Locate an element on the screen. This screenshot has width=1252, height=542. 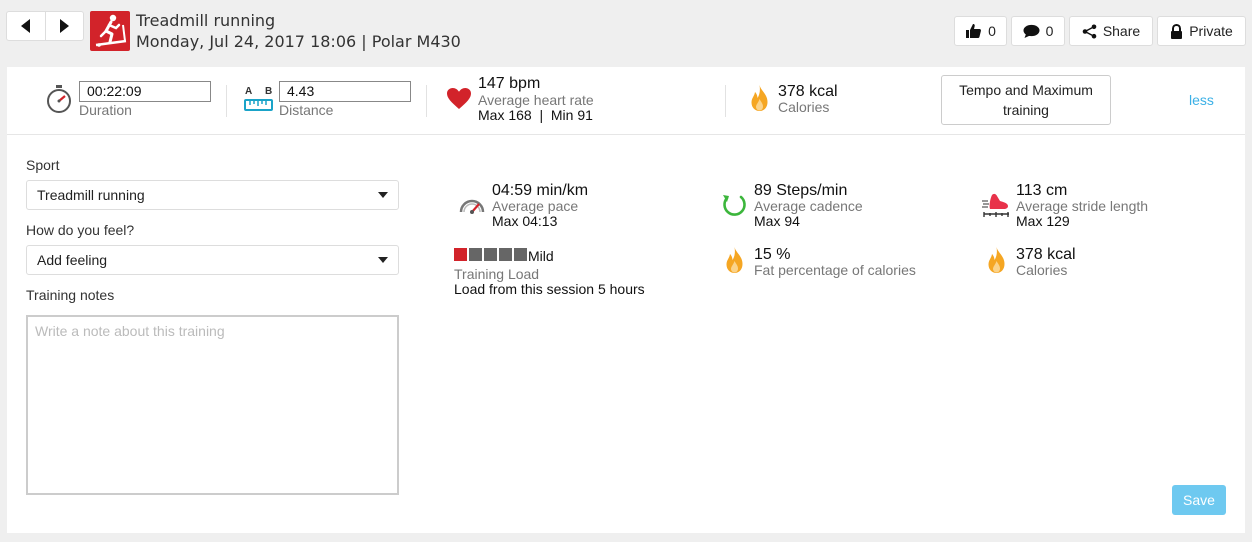
arrow-left-icon is located at coordinates (26, 26).